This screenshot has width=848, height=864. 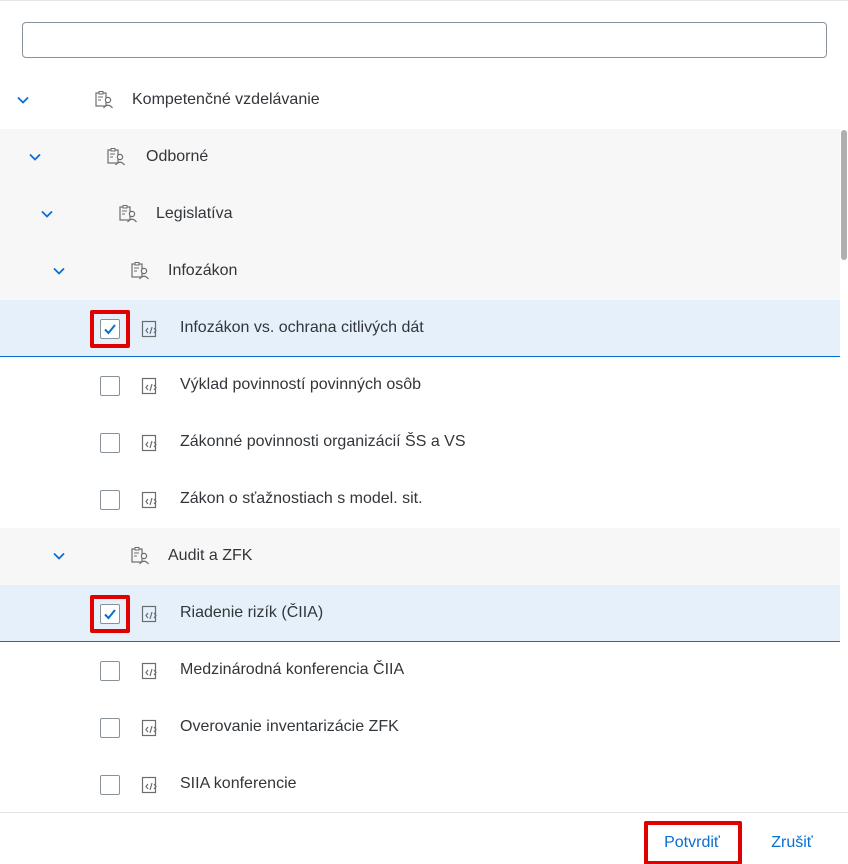 I want to click on cancel-button: Zrušiť, so click(x=792, y=843).